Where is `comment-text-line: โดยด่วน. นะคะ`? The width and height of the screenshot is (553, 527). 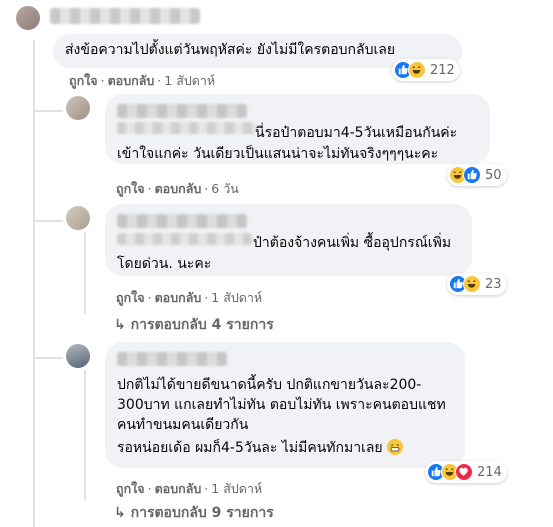 comment-text-line: โดยด่วน. นะคะ is located at coordinates (164, 264).